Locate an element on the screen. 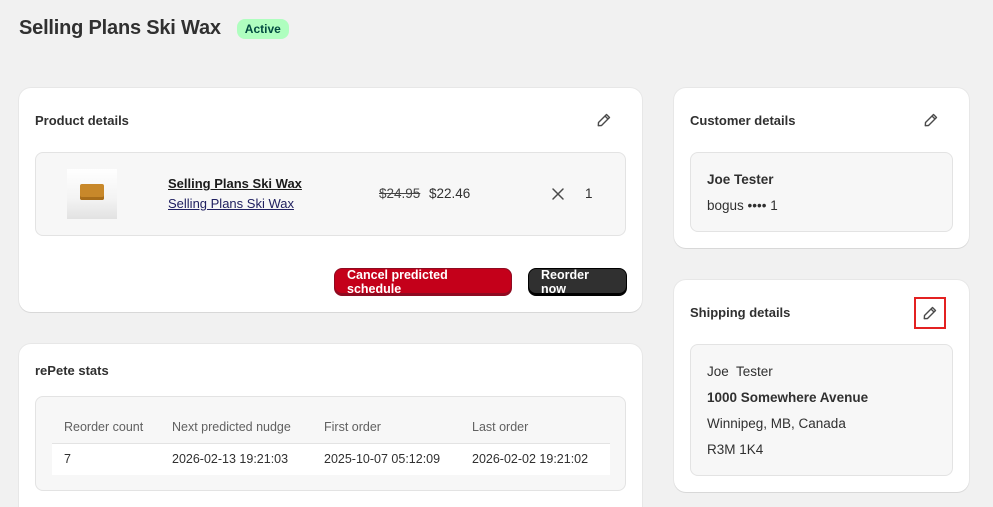  customer-details-card: Customer details Joe Tester bogus •••• 1 is located at coordinates (821, 168).